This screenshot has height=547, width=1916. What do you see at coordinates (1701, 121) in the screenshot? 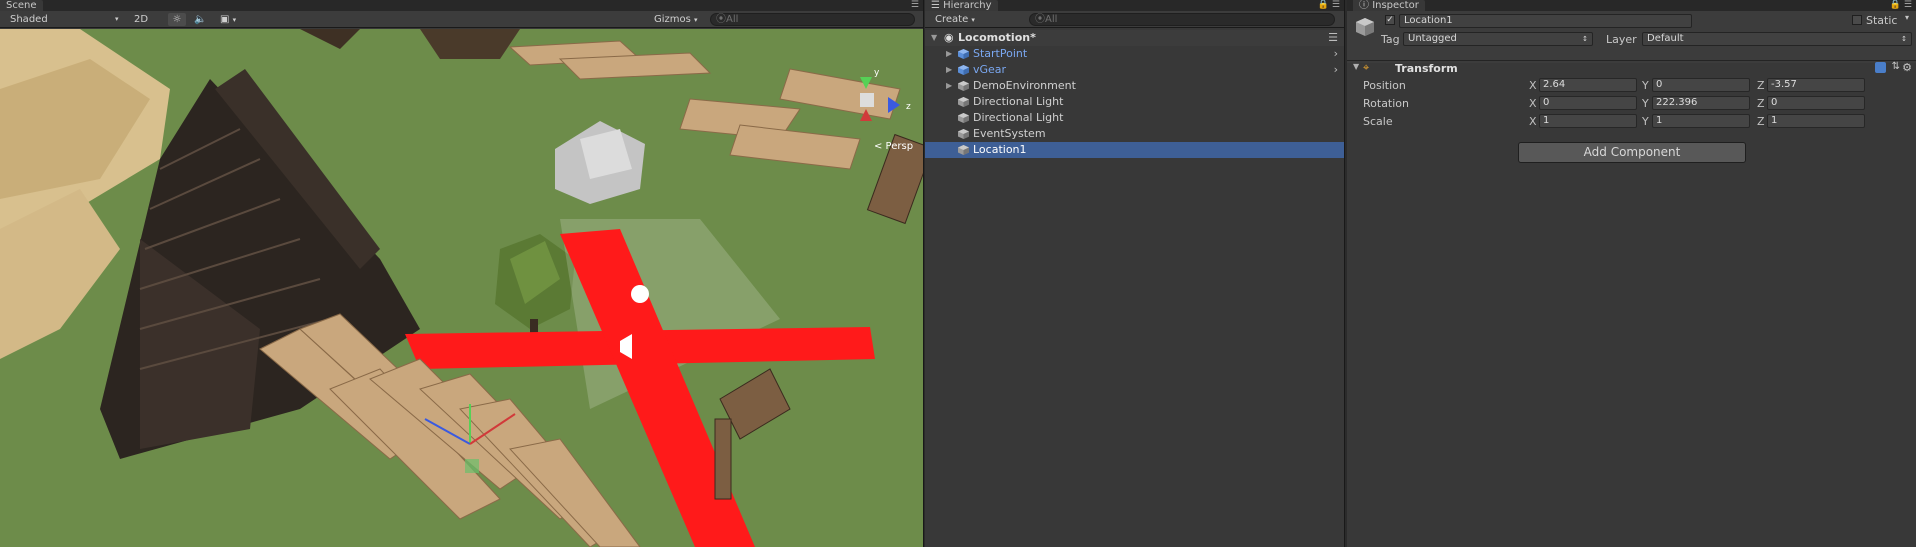
I see `scale-y-field: 1` at bounding box center [1701, 121].